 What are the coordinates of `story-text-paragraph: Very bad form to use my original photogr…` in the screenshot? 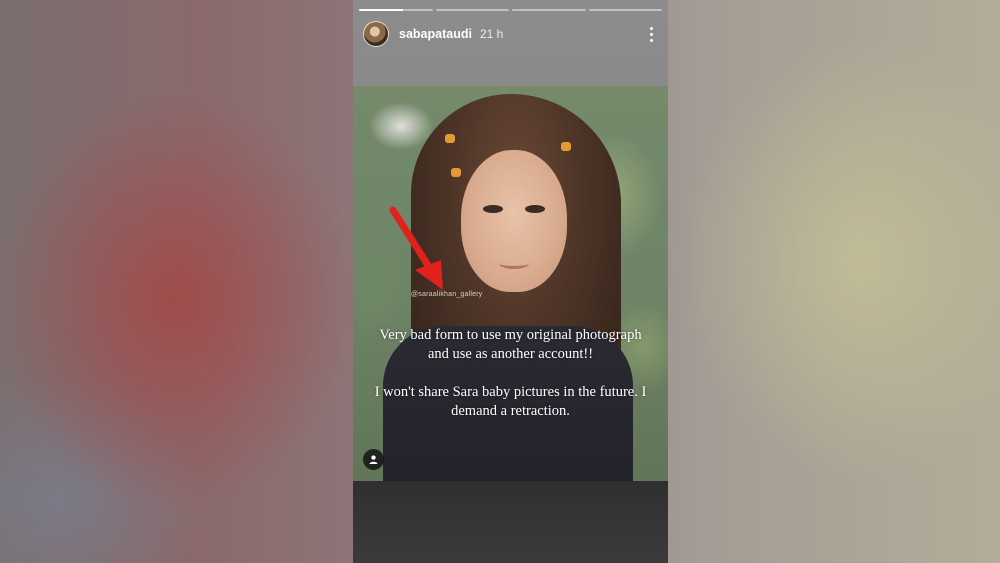 It's located at (510, 344).